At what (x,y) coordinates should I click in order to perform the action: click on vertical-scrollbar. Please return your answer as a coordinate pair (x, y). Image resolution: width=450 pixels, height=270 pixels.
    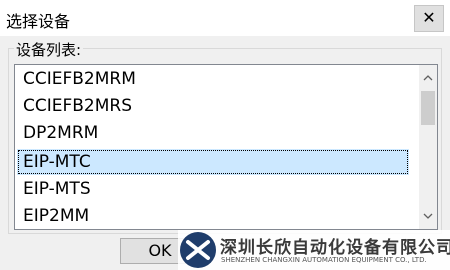
    Looking at the image, I should click on (428, 147).